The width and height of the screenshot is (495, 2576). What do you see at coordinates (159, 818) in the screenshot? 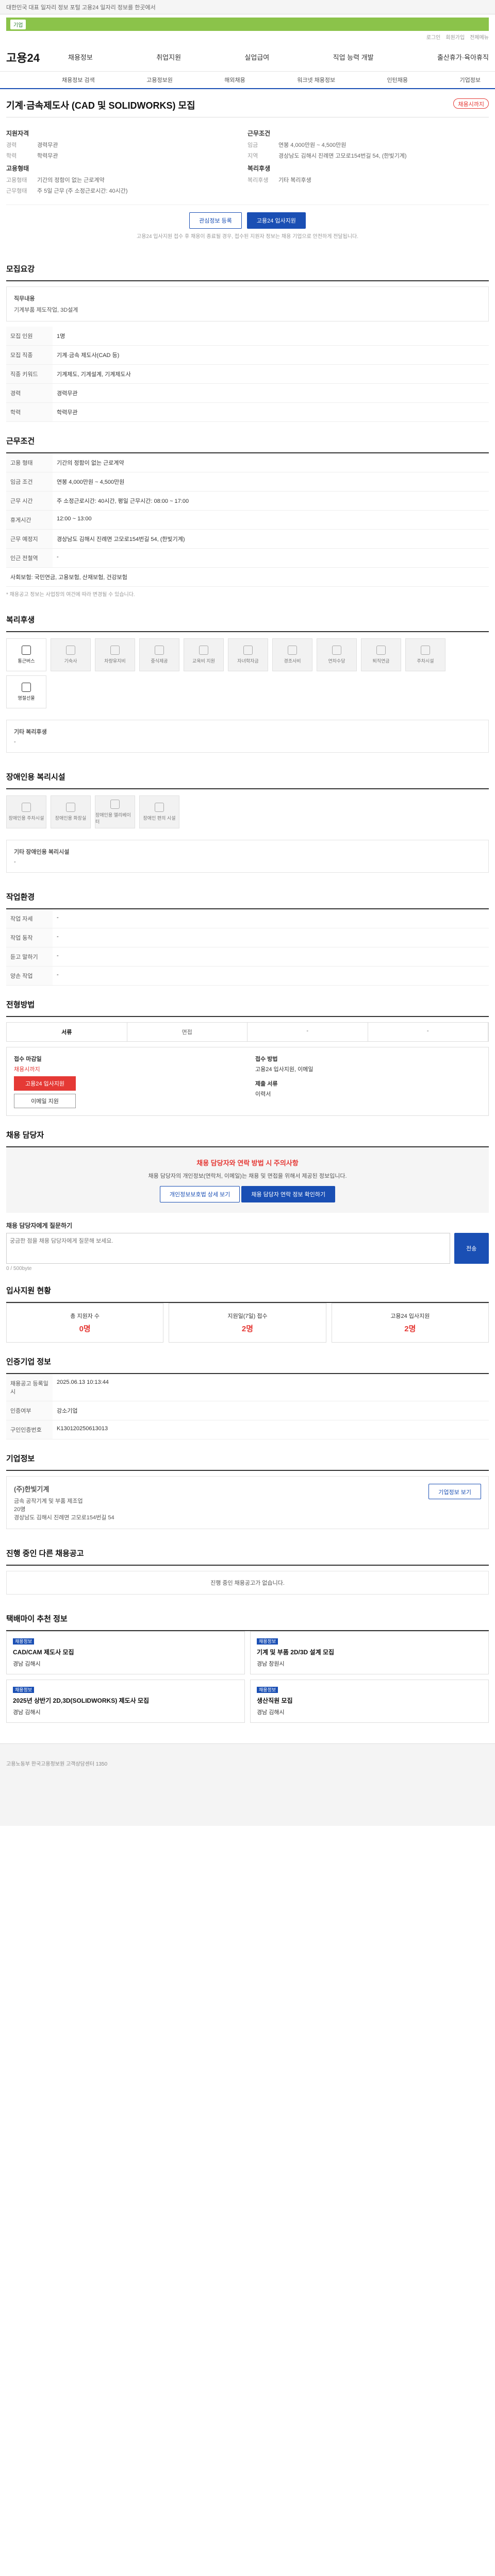
I see `facility-label: 장애인 편의 시설` at bounding box center [159, 818].